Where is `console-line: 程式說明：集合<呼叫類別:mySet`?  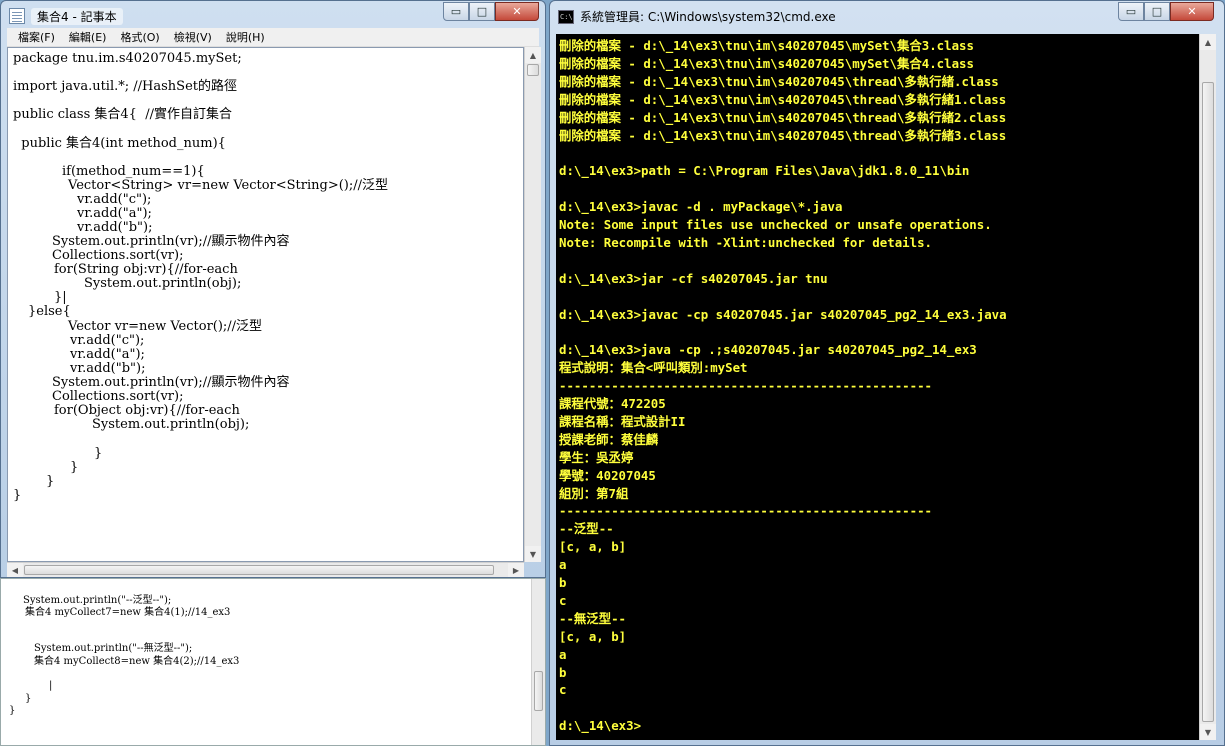
console-line: 程式說明：集合<呼叫類別:mySet is located at coordinates (653, 368).